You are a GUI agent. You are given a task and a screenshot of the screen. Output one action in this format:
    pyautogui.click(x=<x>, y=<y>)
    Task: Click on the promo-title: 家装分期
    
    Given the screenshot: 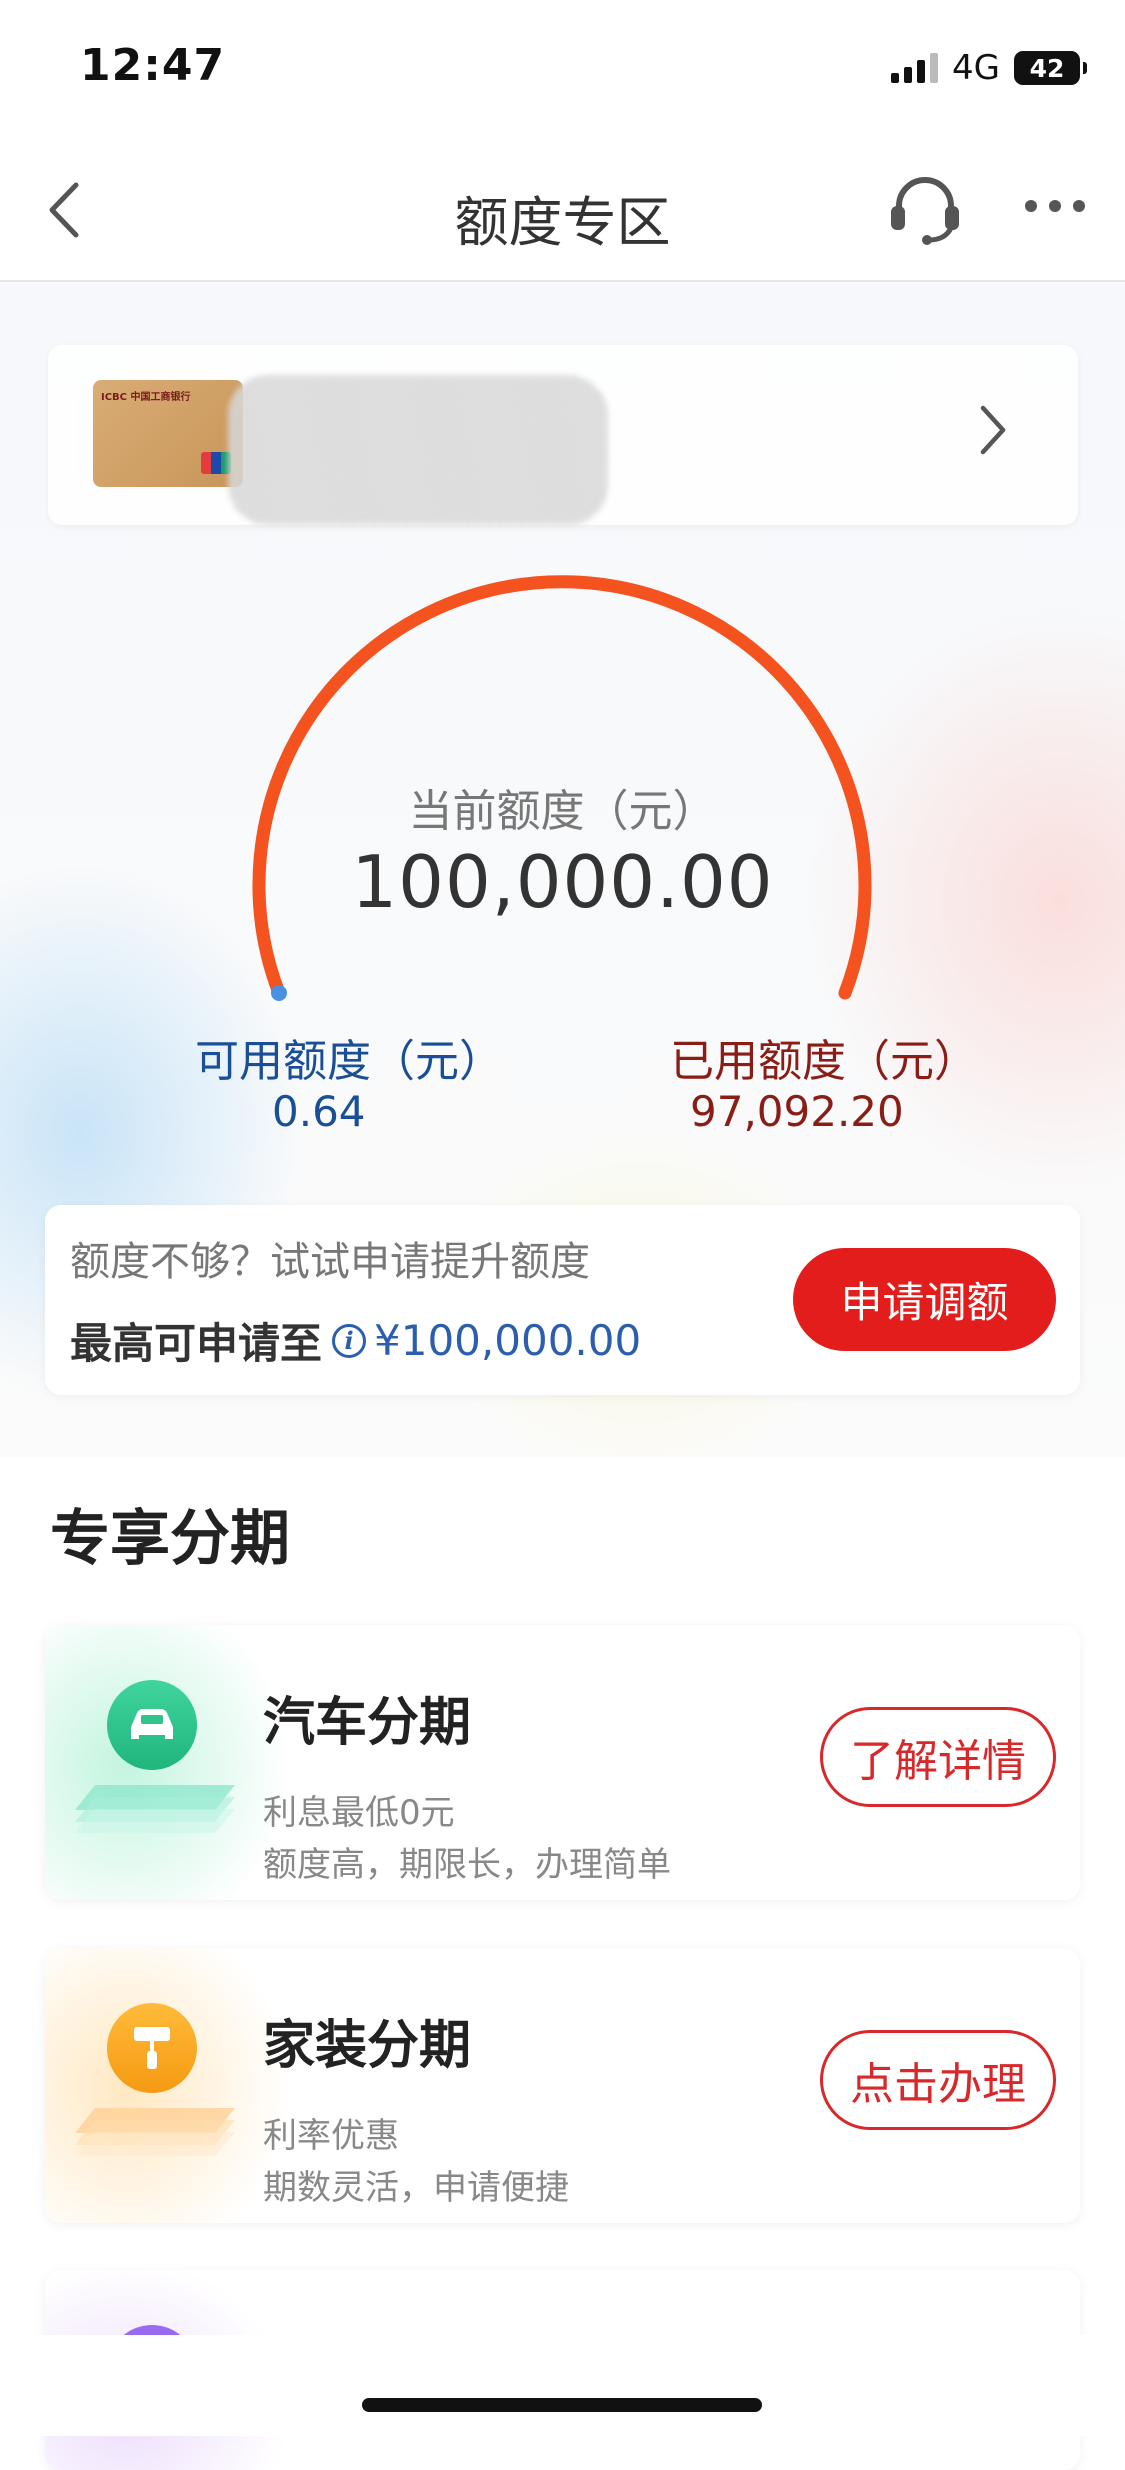 What is the action you would take?
    pyautogui.click(x=367, y=2046)
    